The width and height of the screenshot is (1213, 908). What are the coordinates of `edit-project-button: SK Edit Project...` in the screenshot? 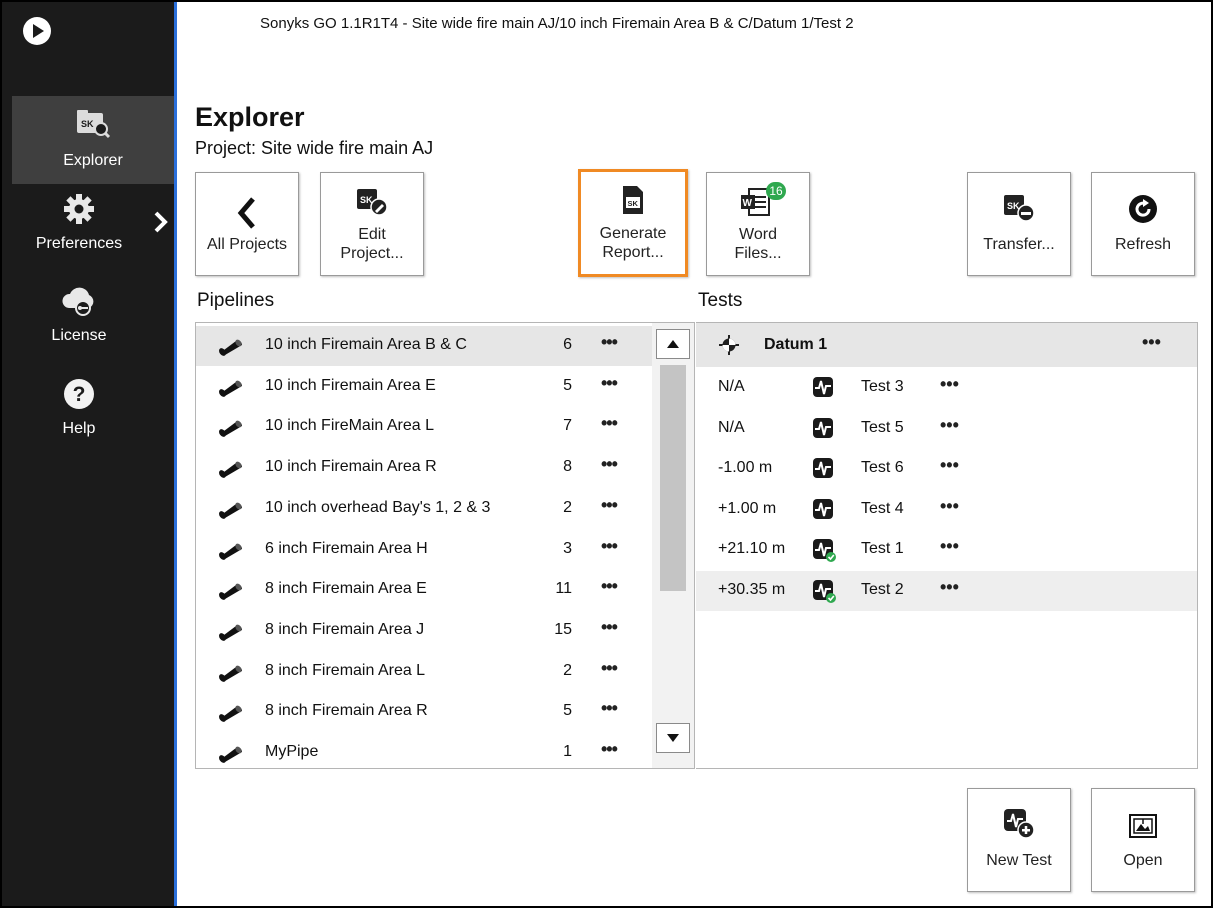 It's located at (372, 224).